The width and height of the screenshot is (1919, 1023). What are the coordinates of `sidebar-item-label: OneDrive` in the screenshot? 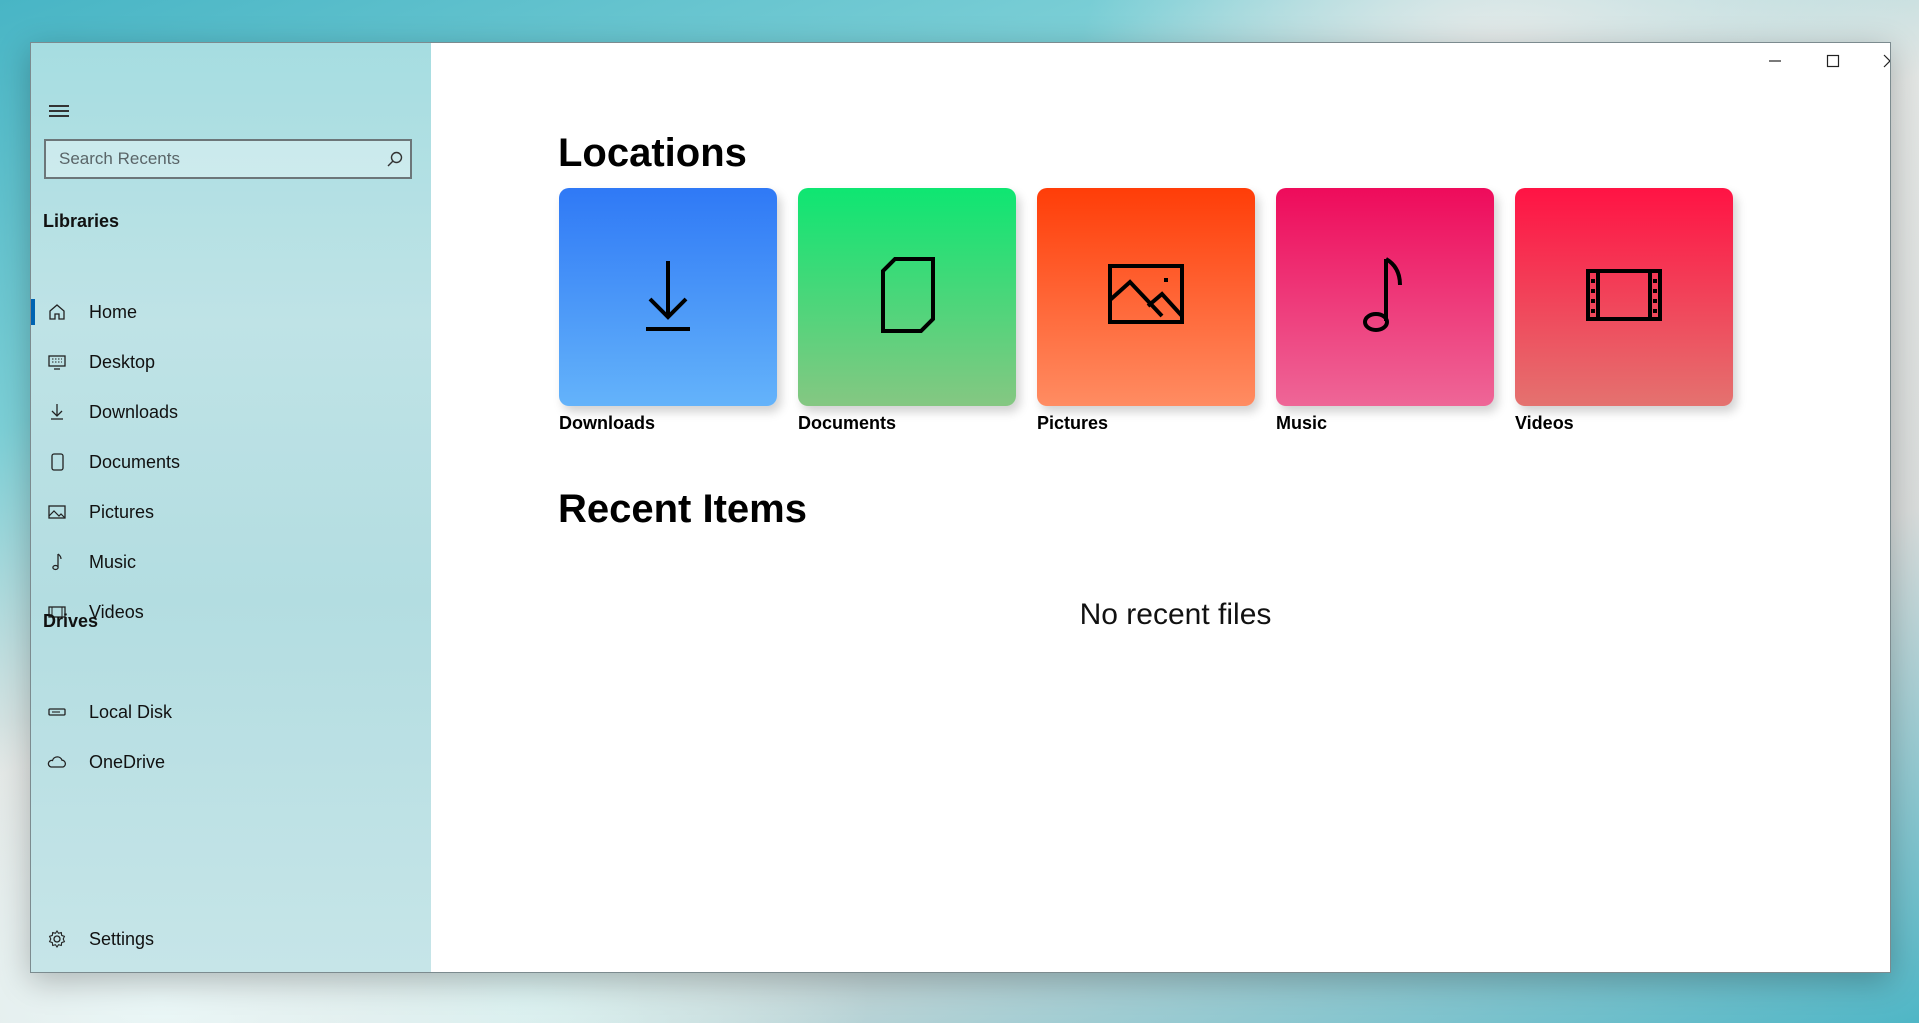 It's located at (127, 761).